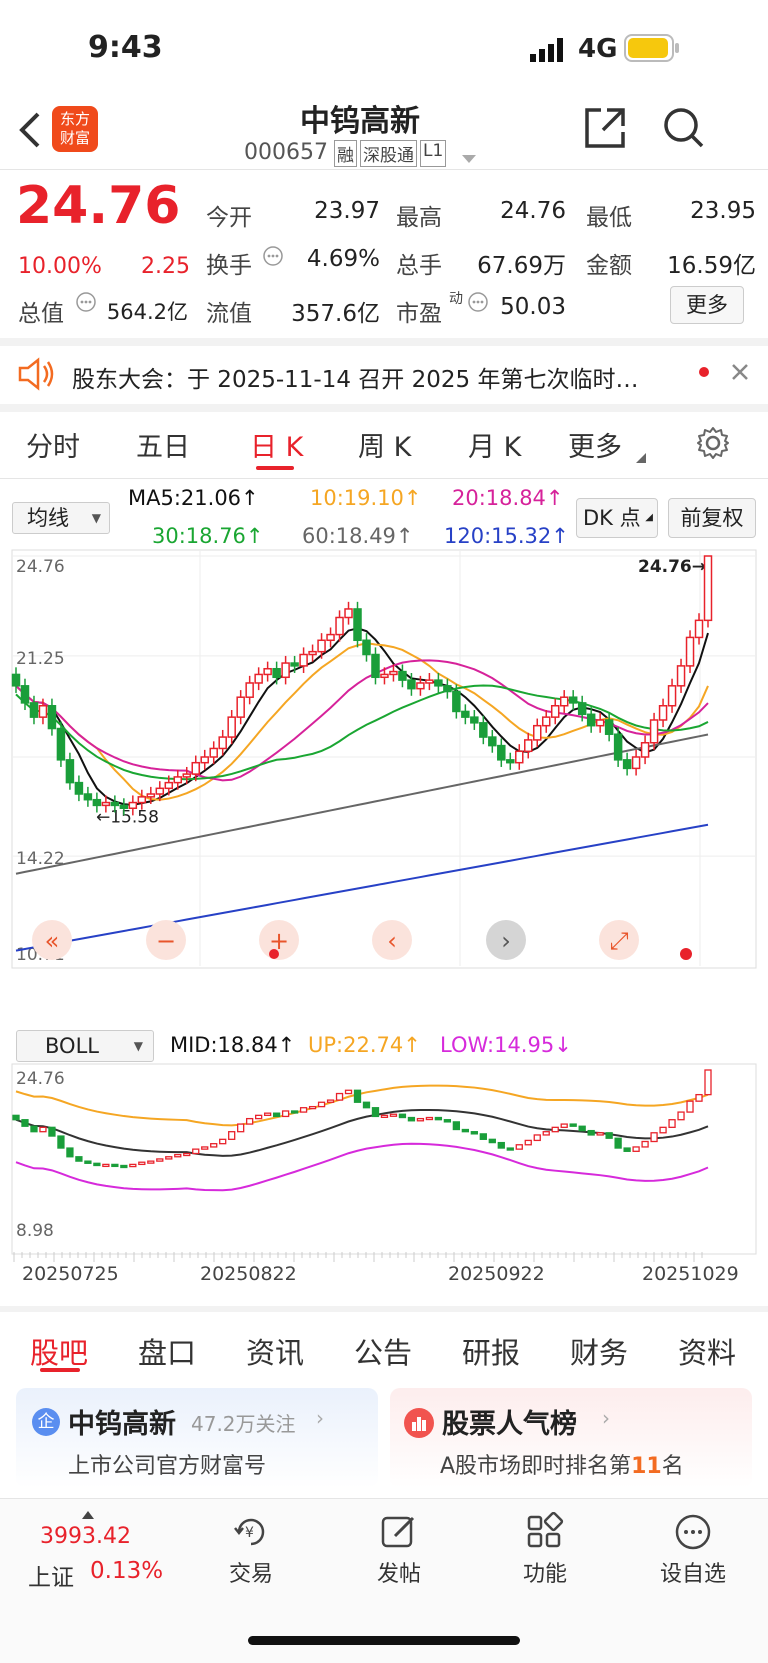 This screenshot has height=1663, width=768. What do you see at coordinates (53, 444) in the screenshot?
I see `tab-intraday: 分时` at bounding box center [53, 444].